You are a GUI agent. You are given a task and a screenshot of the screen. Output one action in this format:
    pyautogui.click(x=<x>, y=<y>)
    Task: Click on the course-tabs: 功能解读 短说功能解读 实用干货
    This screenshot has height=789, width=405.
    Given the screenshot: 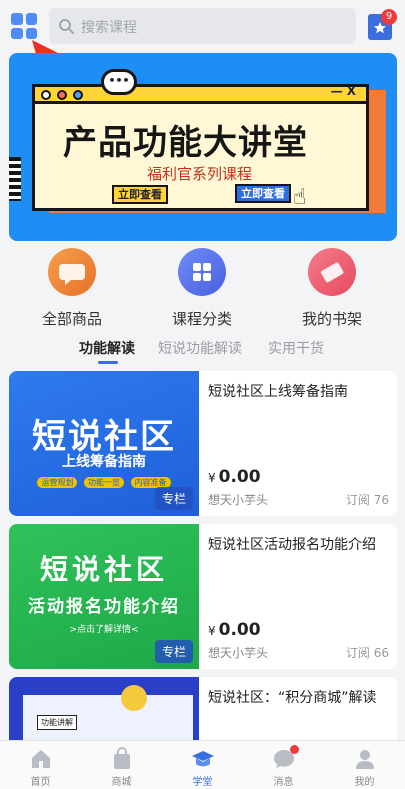 What is the action you would take?
    pyautogui.click(x=202, y=351)
    